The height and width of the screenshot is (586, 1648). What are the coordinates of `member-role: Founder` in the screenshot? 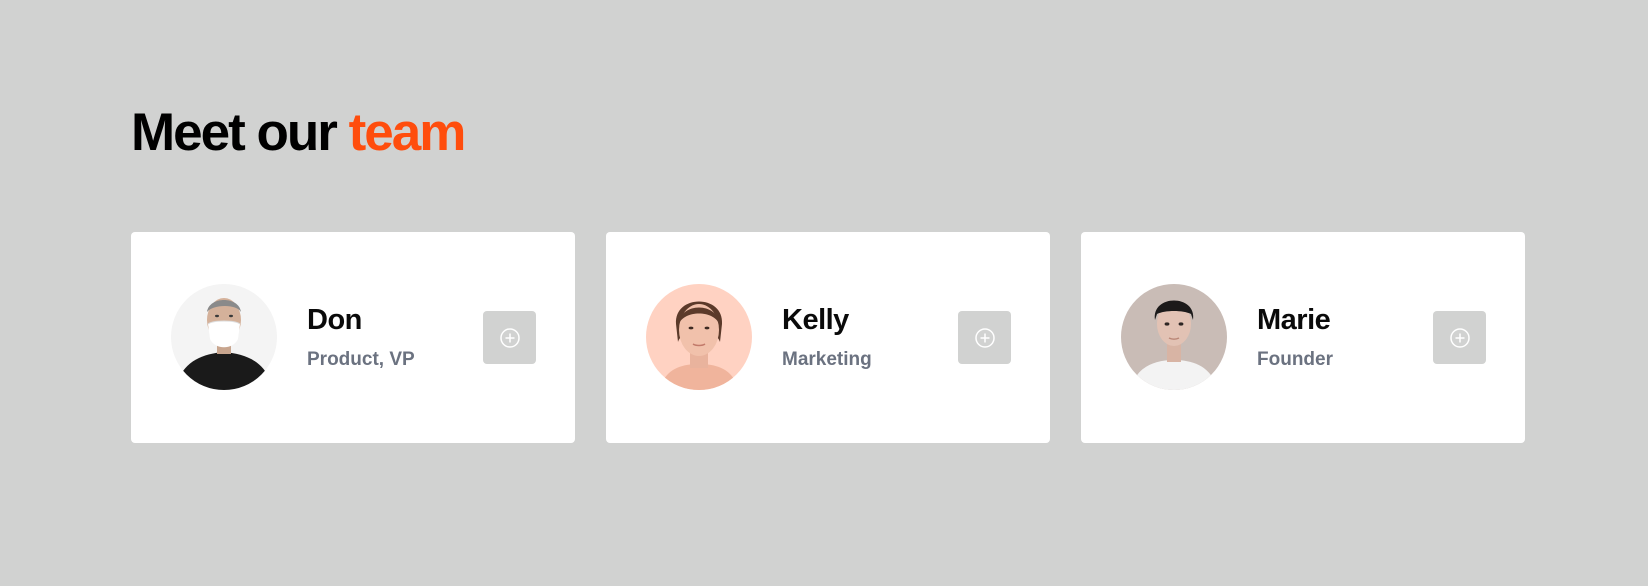 It's located at (1295, 359).